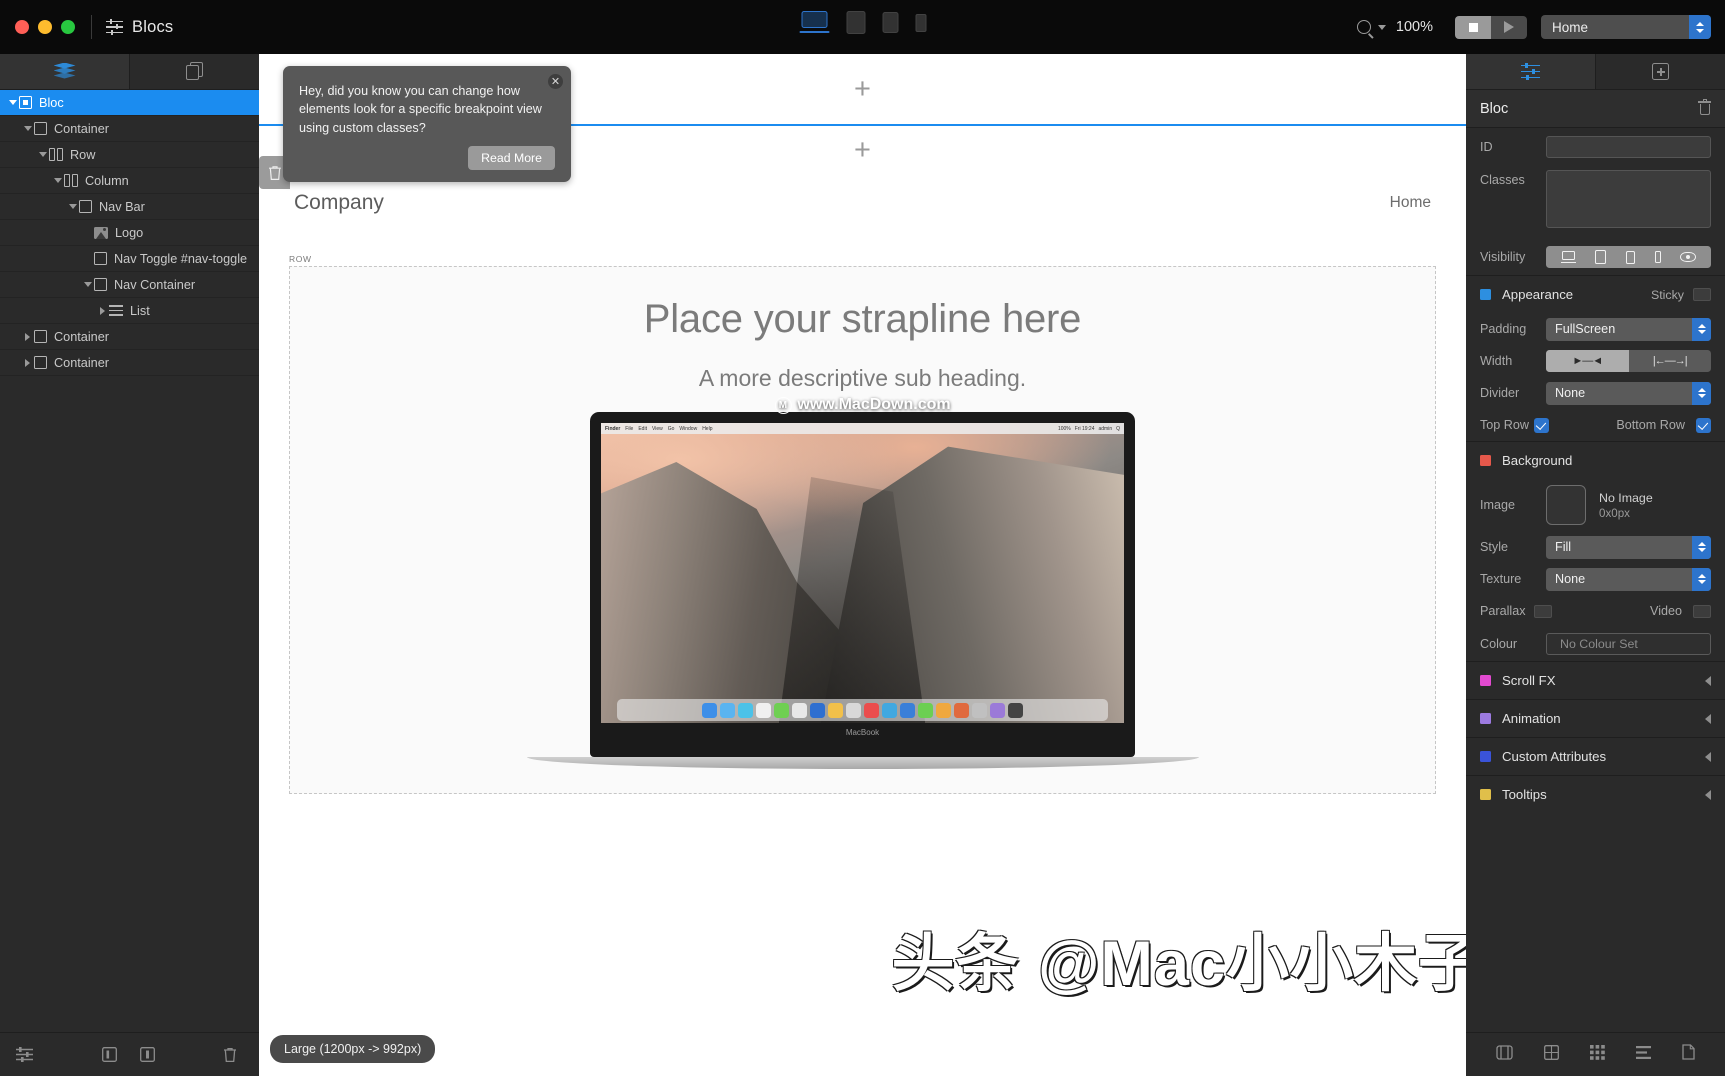 The image size is (1725, 1076). I want to click on play-button, so click(1509, 27).